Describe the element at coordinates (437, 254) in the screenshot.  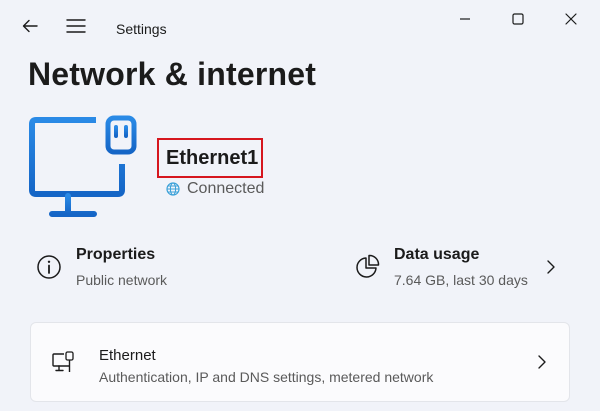
I see `data-usage-title: Data usage` at that location.